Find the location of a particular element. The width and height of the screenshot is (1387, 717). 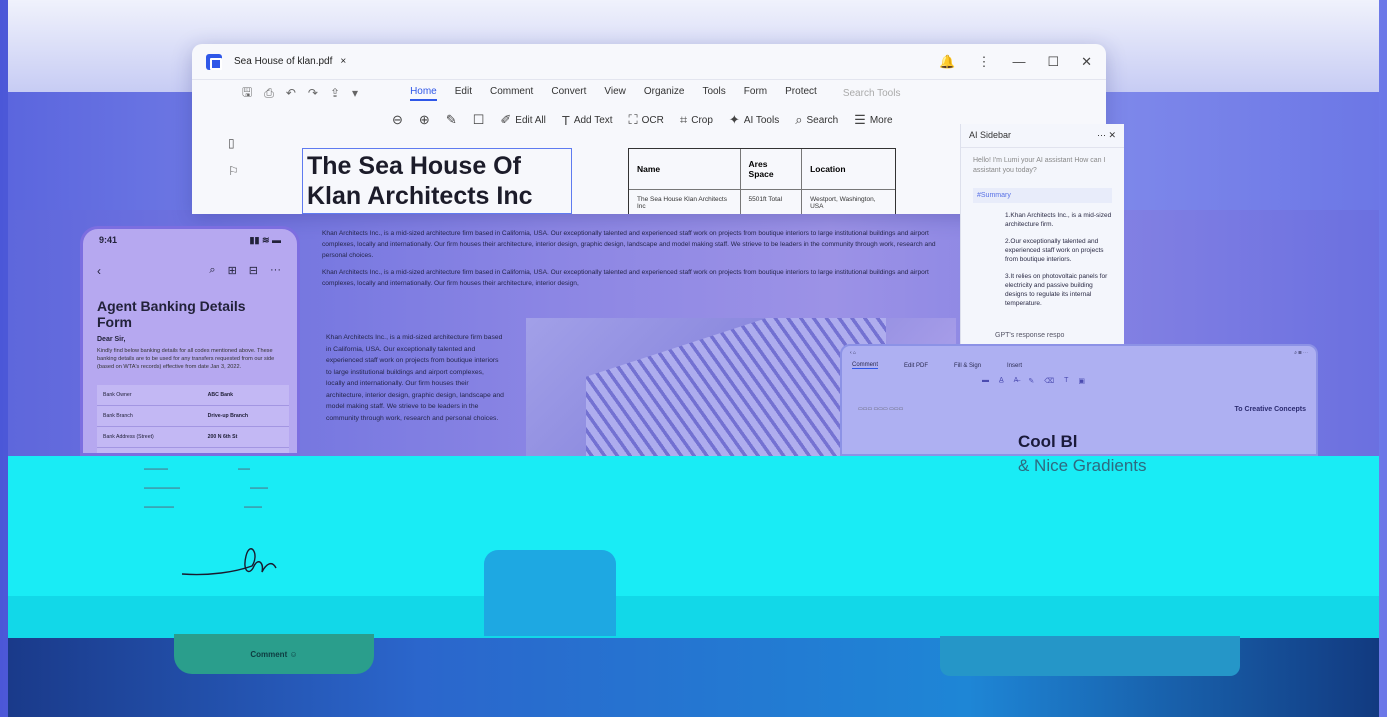

more-icon: ··· is located at coordinates (275, 271).